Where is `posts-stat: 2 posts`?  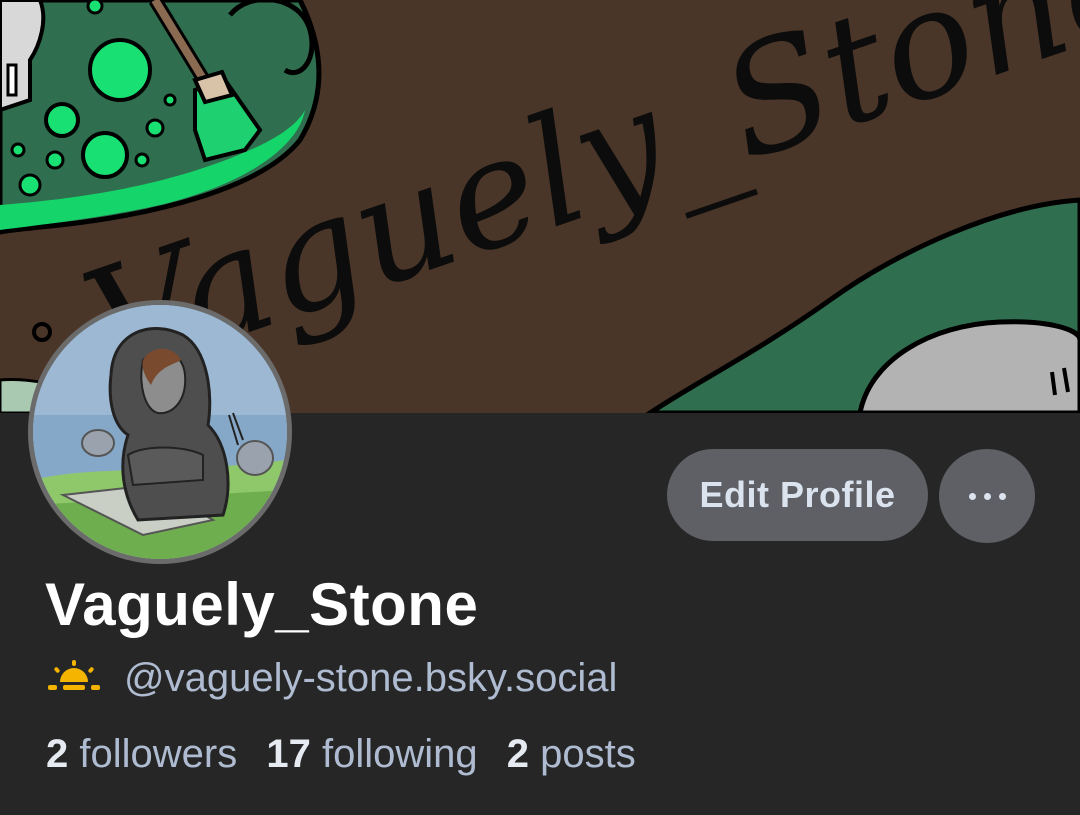
posts-stat: 2 posts is located at coordinates (571, 754).